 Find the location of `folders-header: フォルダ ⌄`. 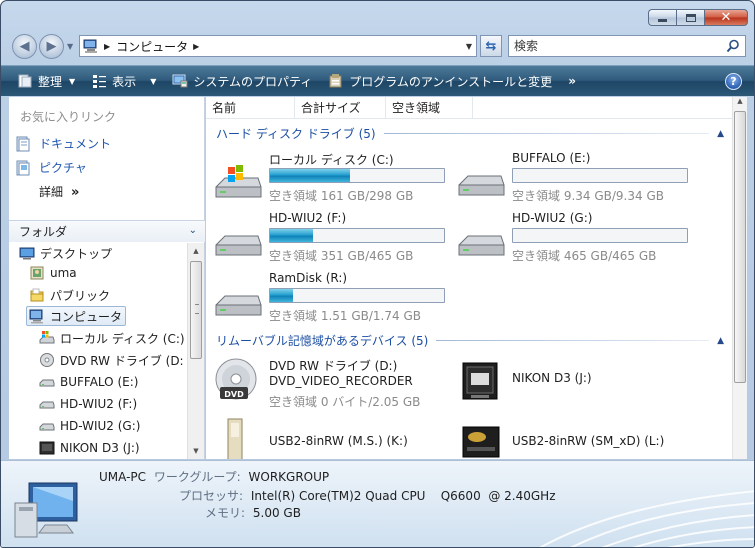

folders-header: フォルダ ⌄ is located at coordinates (107, 231).